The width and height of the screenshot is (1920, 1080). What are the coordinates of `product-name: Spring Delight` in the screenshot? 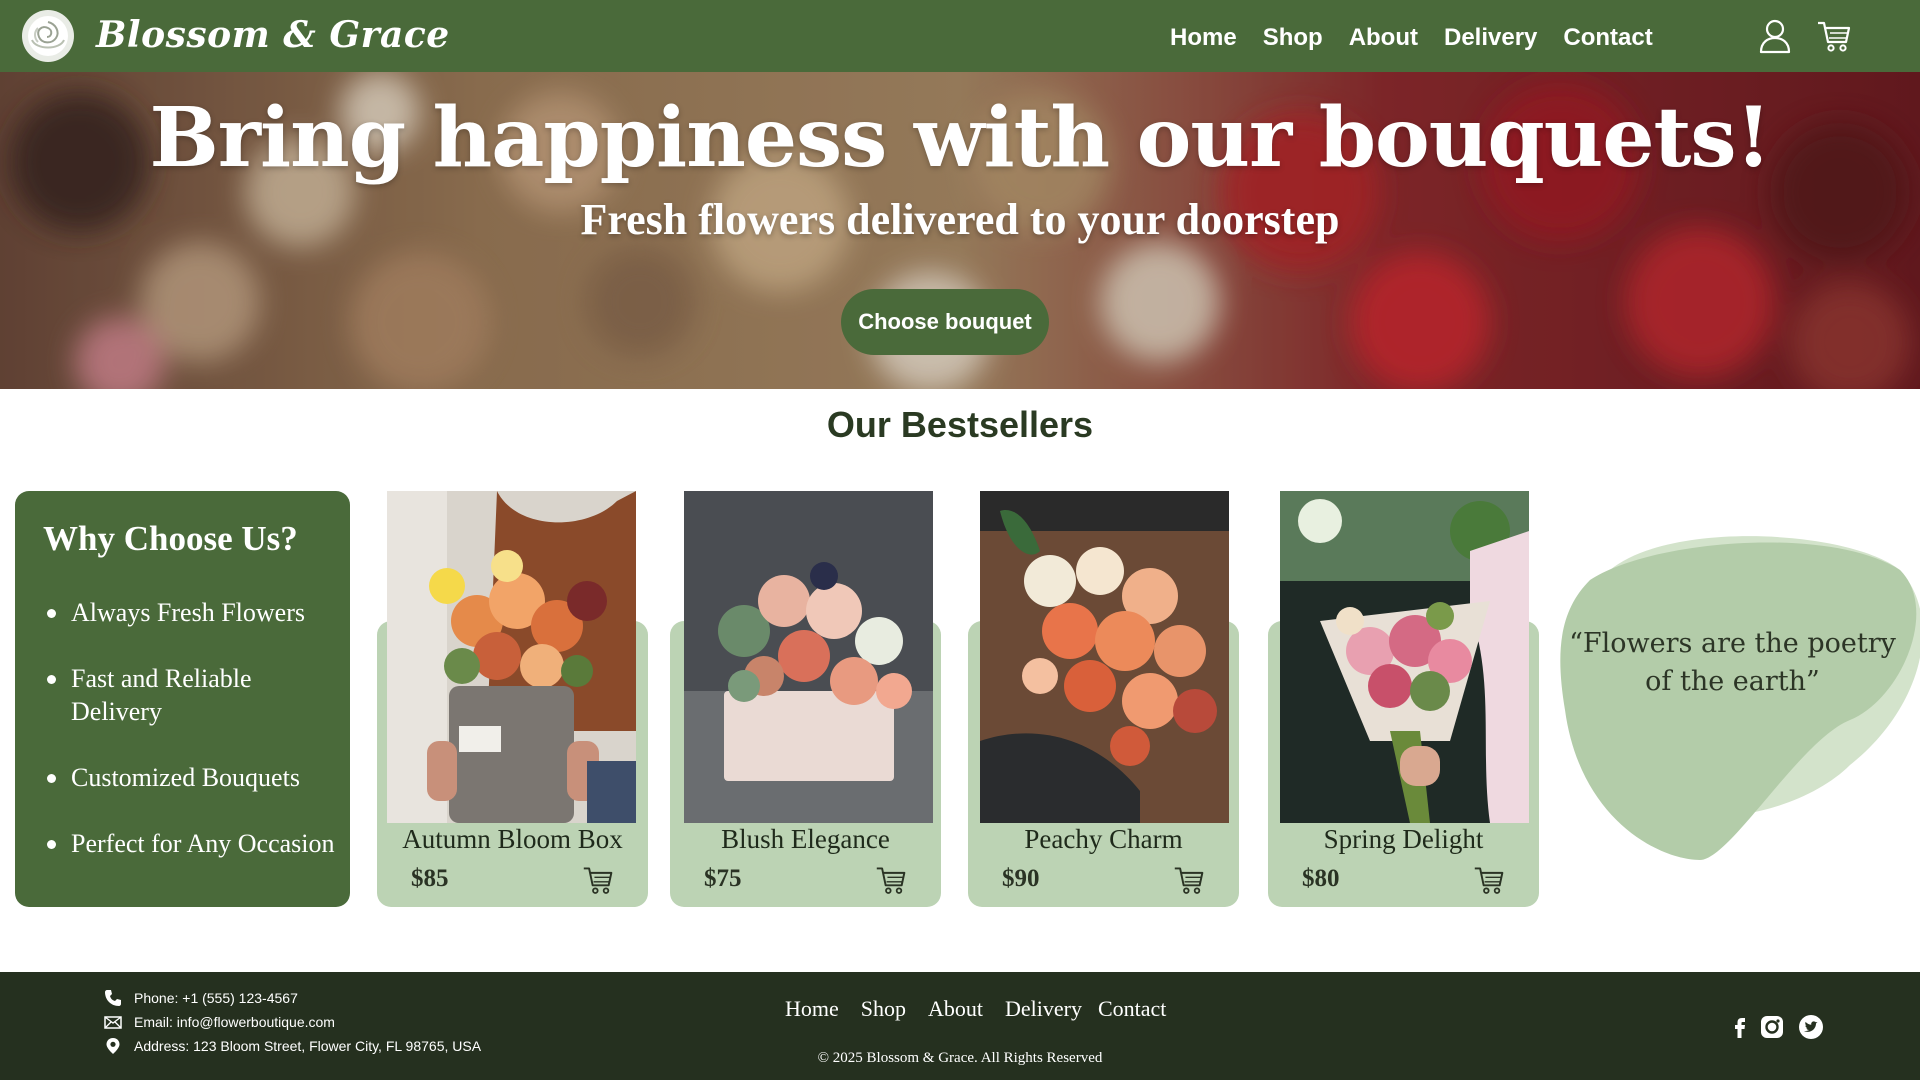 It's located at (1403, 839).